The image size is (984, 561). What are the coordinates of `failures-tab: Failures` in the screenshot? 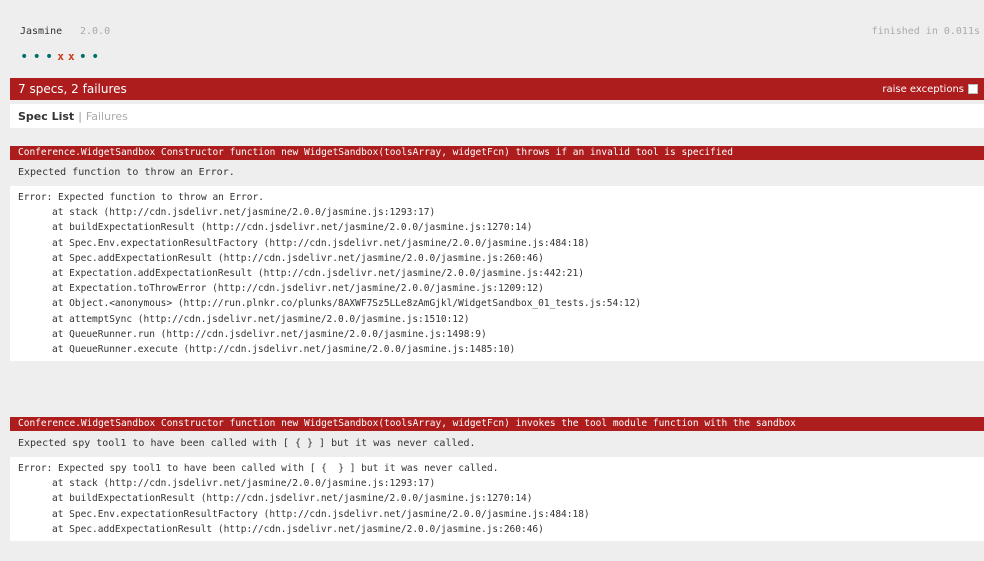 It's located at (107, 116).